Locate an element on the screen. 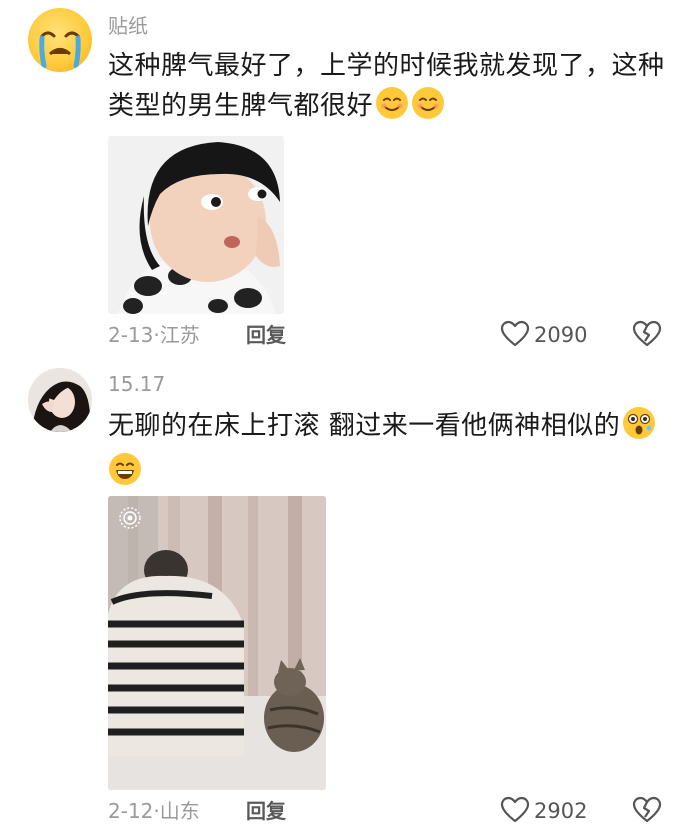 The image size is (690, 839). comment-meta: 2-12·山东 回复 2902 is located at coordinates (388, 813).